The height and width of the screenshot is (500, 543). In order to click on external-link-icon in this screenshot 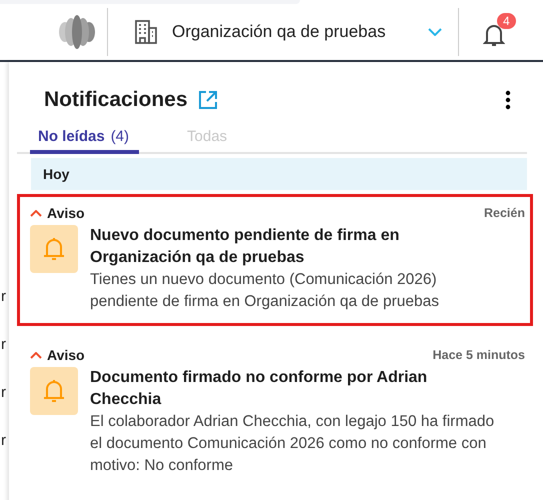, I will do `click(208, 100)`.